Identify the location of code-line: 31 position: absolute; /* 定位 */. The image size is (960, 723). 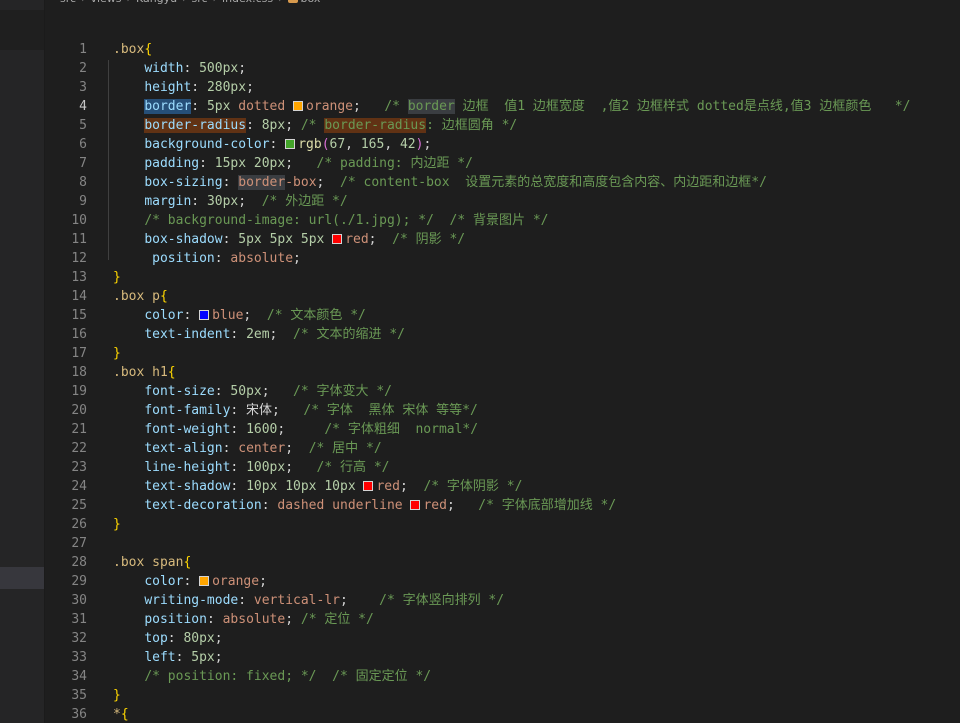
(502, 619).